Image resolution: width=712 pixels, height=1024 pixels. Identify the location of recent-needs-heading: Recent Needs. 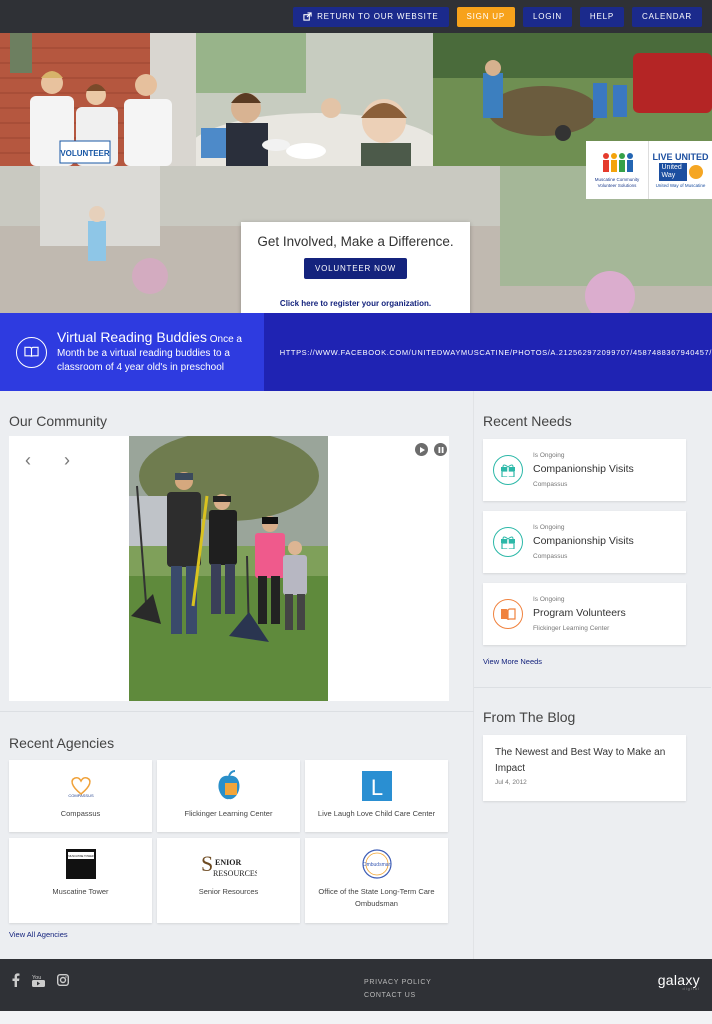
(527, 421).